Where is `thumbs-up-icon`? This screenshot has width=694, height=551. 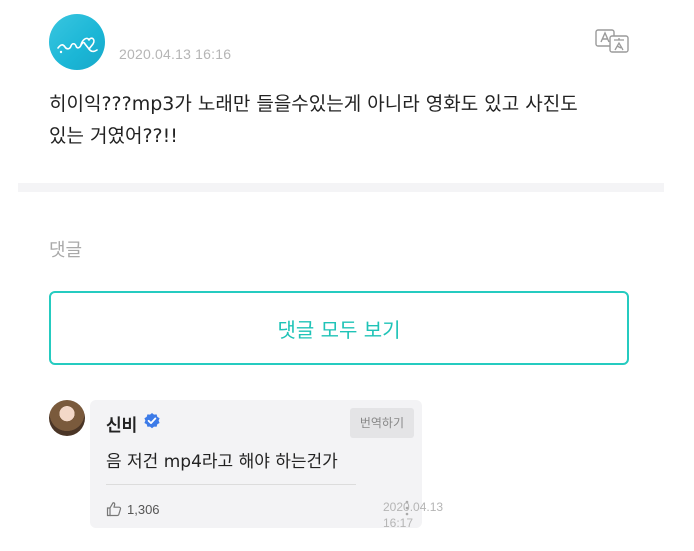
thumbs-up-icon is located at coordinates (114, 509).